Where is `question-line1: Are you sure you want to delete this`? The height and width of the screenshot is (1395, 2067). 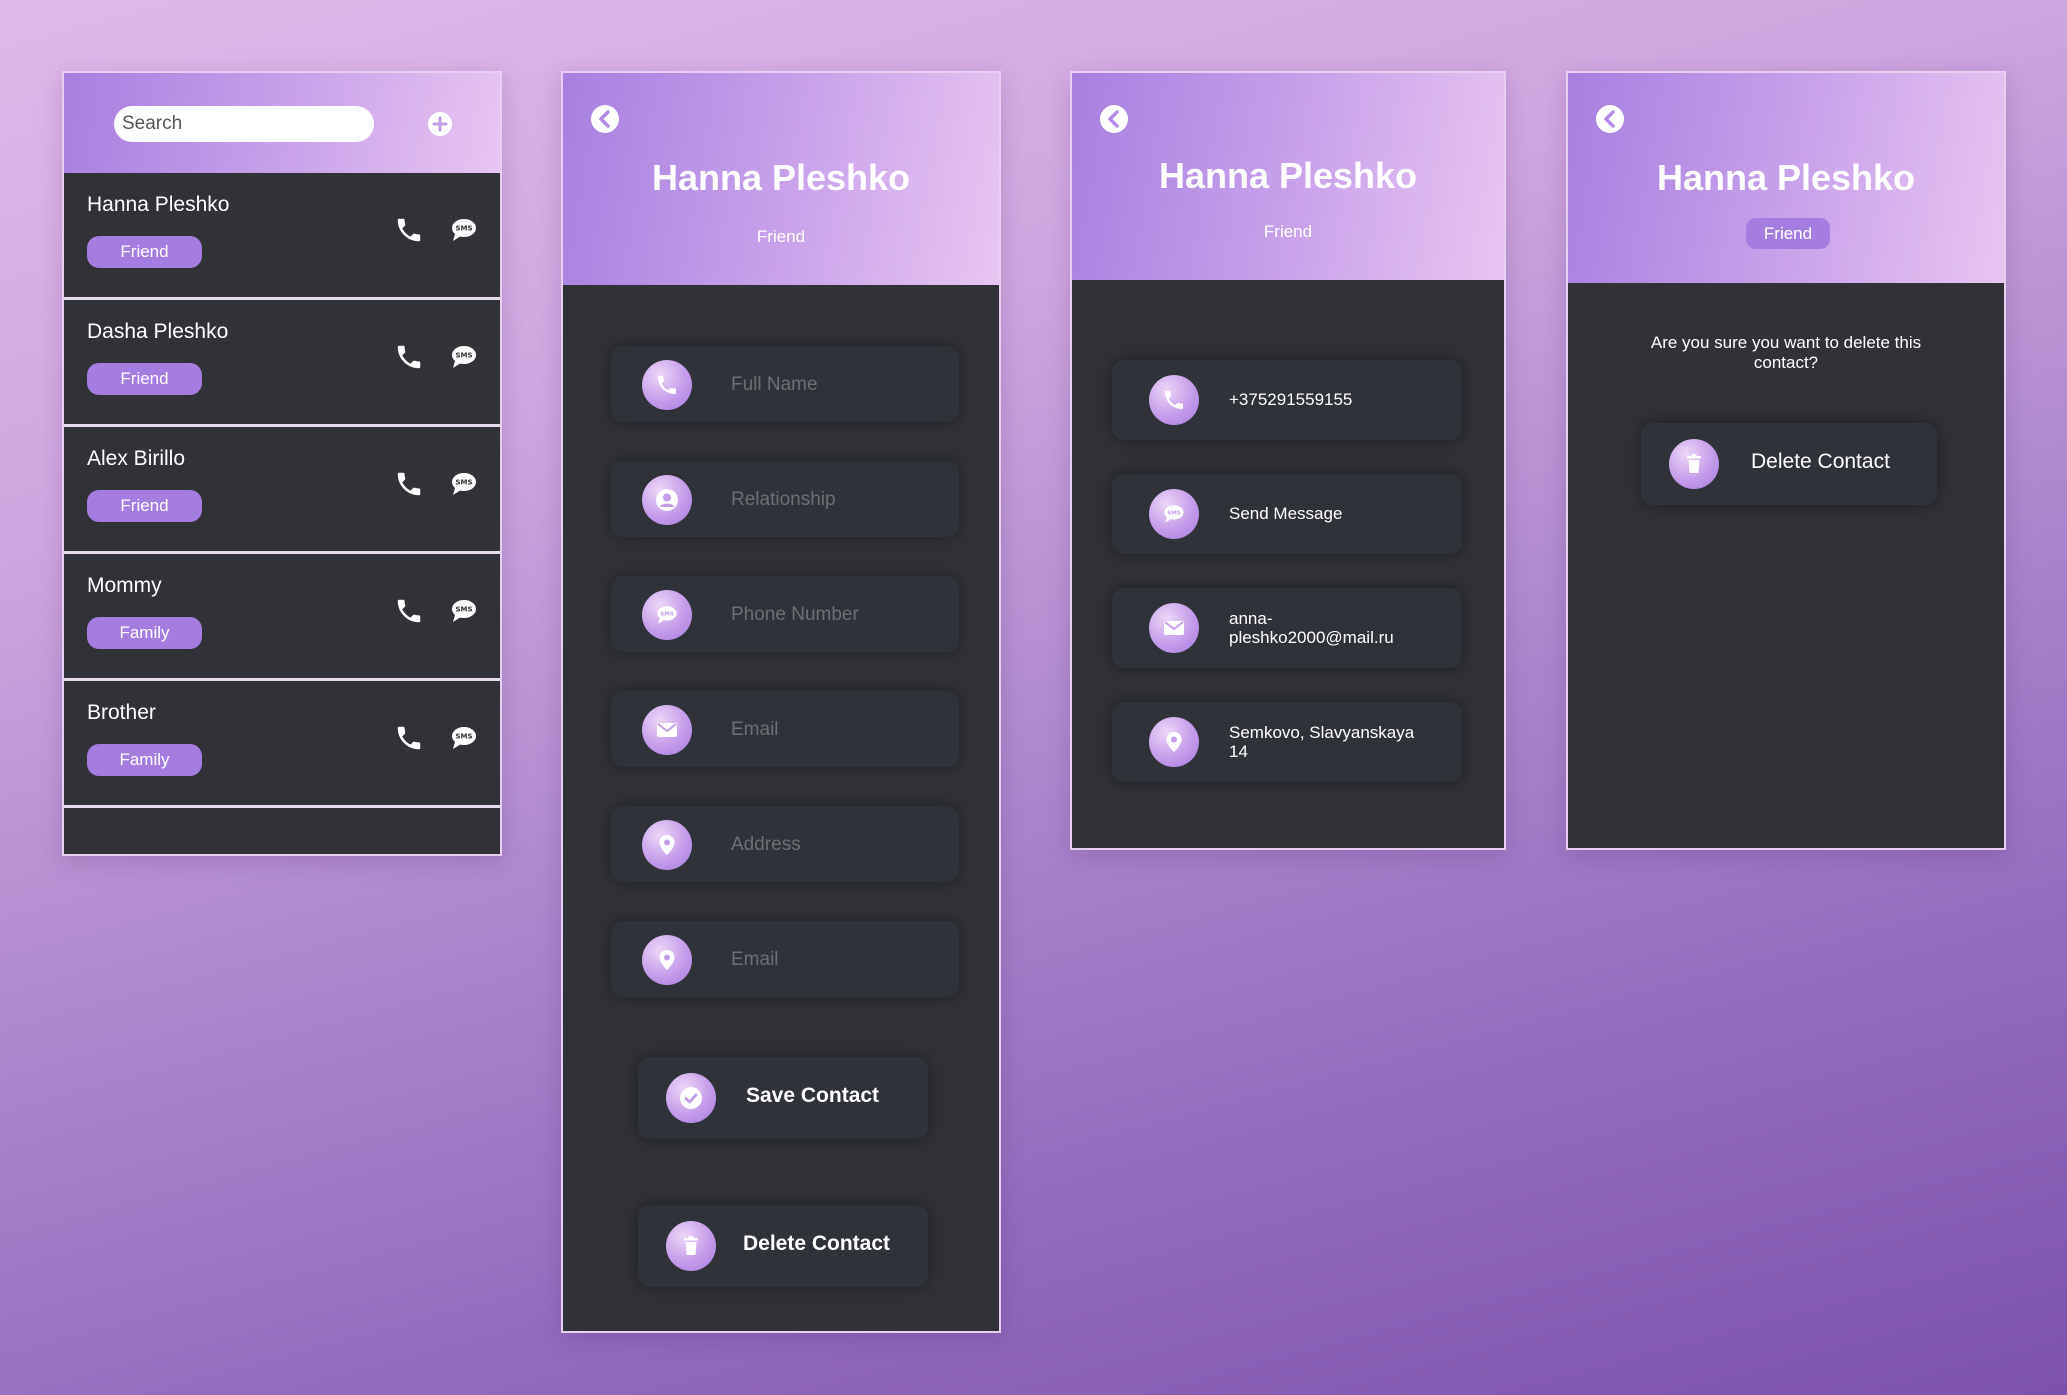 question-line1: Are you sure you want to delete this is located at coordinates (1786, 342).